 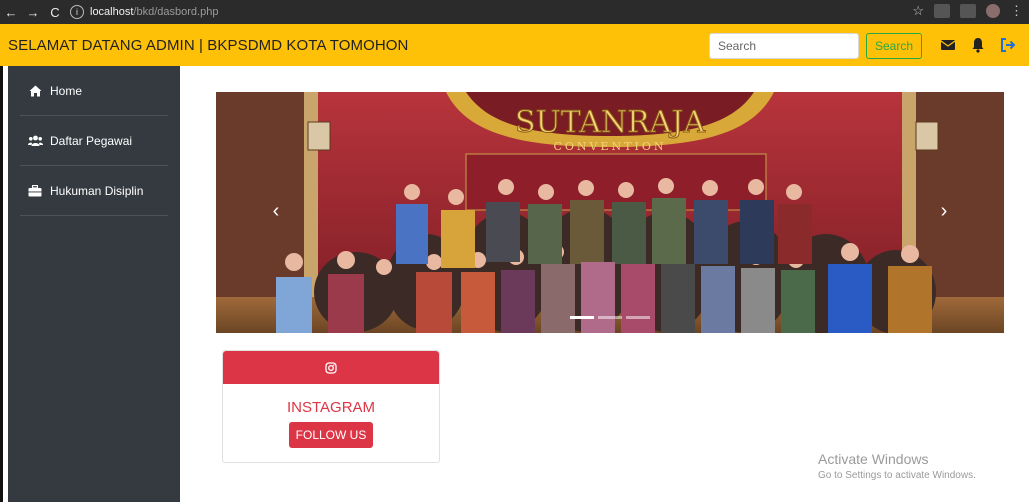 What do you see at coordinates (11, 12) in the screenshot?
I see `back-arrow-icon: ←` at bounding box center [11, 12].